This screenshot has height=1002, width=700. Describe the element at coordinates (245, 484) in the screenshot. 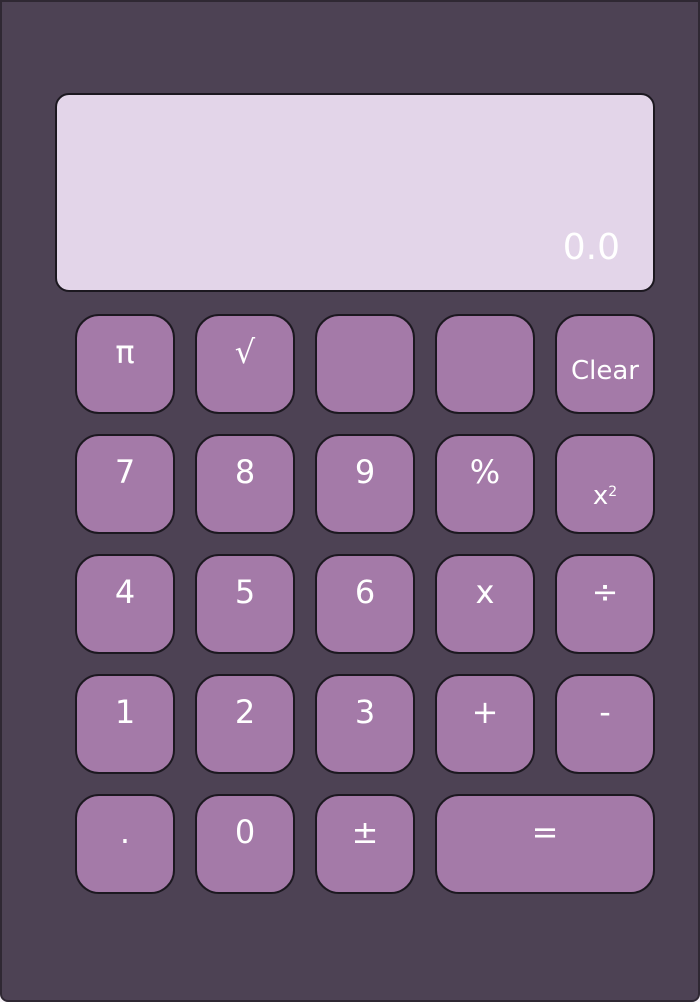

I see `eight-button: 8` at that location.